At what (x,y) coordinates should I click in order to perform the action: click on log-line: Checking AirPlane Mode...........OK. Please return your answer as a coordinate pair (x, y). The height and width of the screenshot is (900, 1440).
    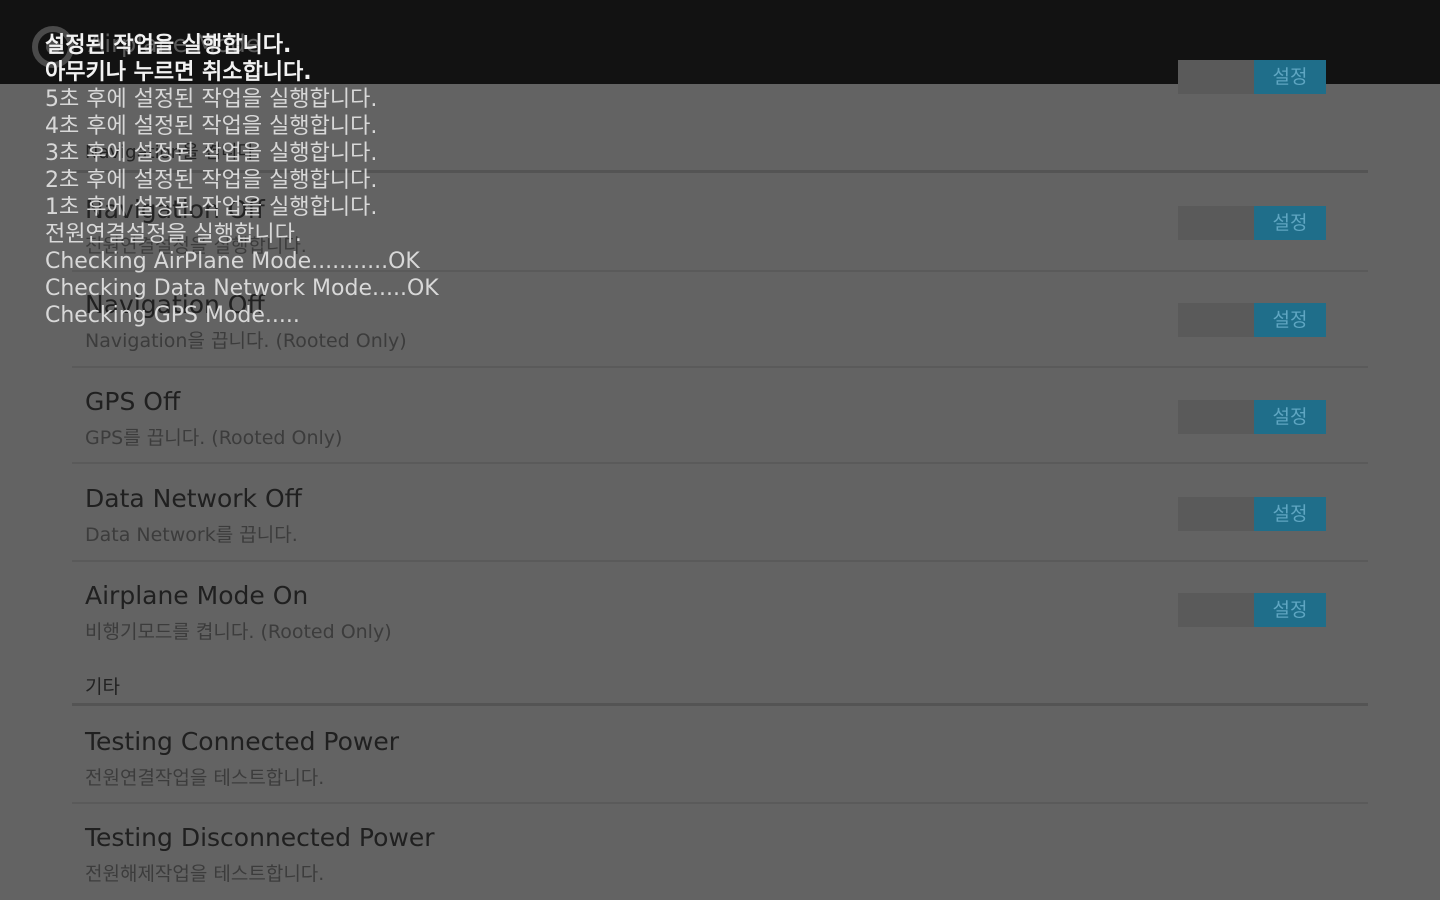
    Looking at the image, I should click on (232, 261).